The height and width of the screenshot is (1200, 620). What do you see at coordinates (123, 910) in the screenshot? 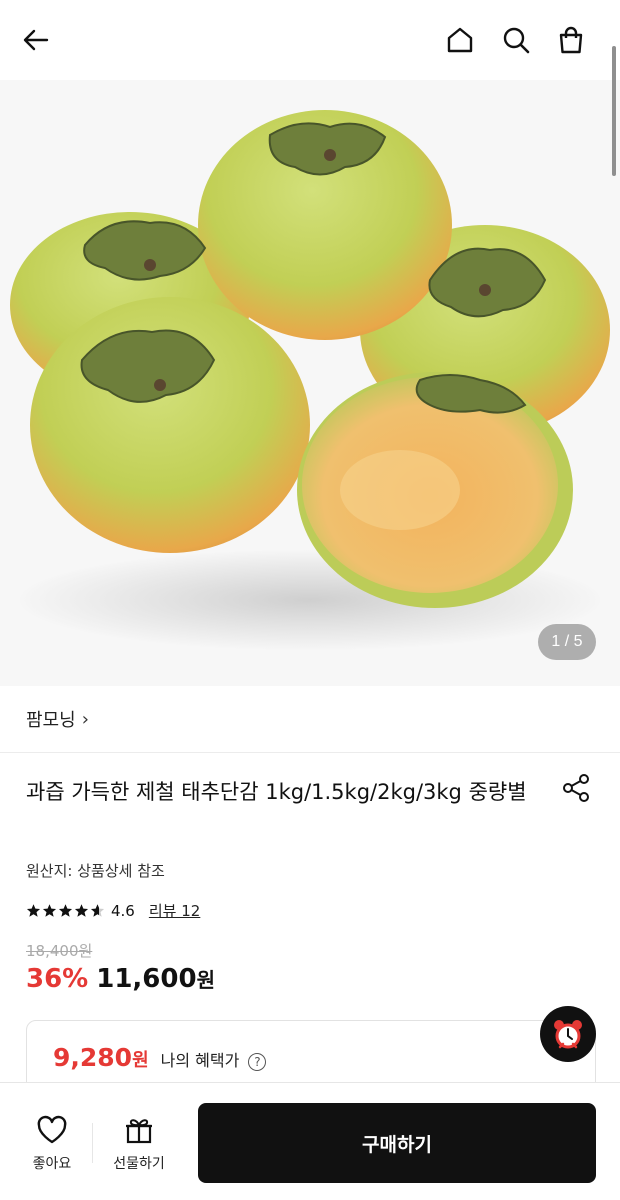
I see `rating-value: 4.6` at bounding box center [123, 910].